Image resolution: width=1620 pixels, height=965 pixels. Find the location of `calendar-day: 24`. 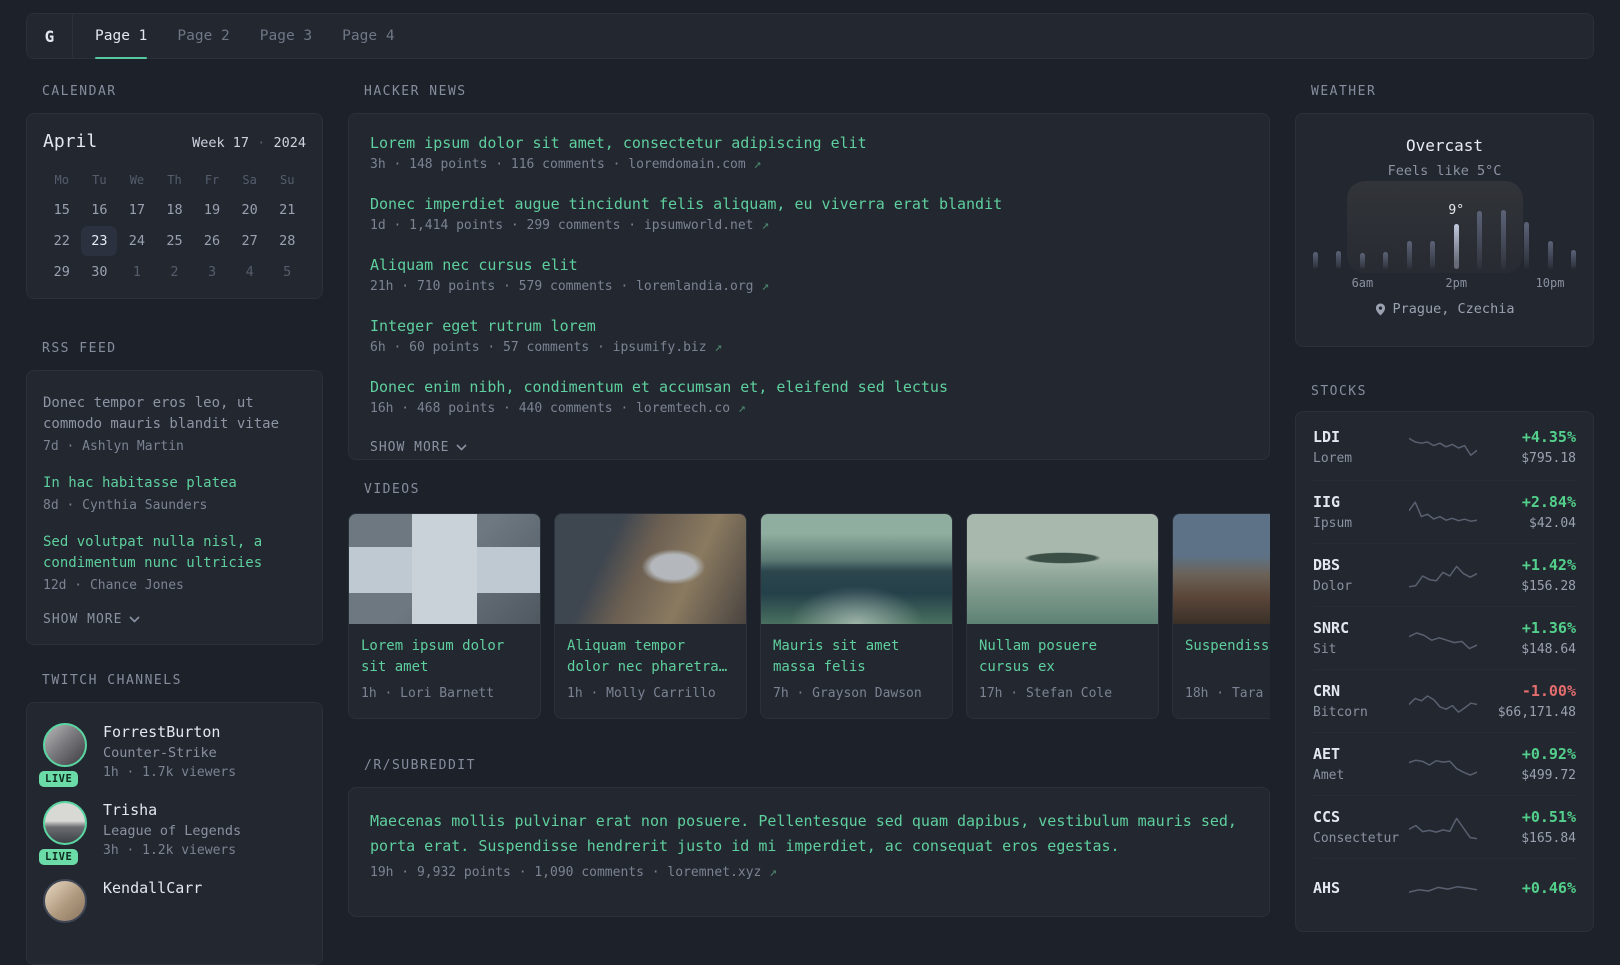

calendar-day: 24 is located at coordinates (137, 240).